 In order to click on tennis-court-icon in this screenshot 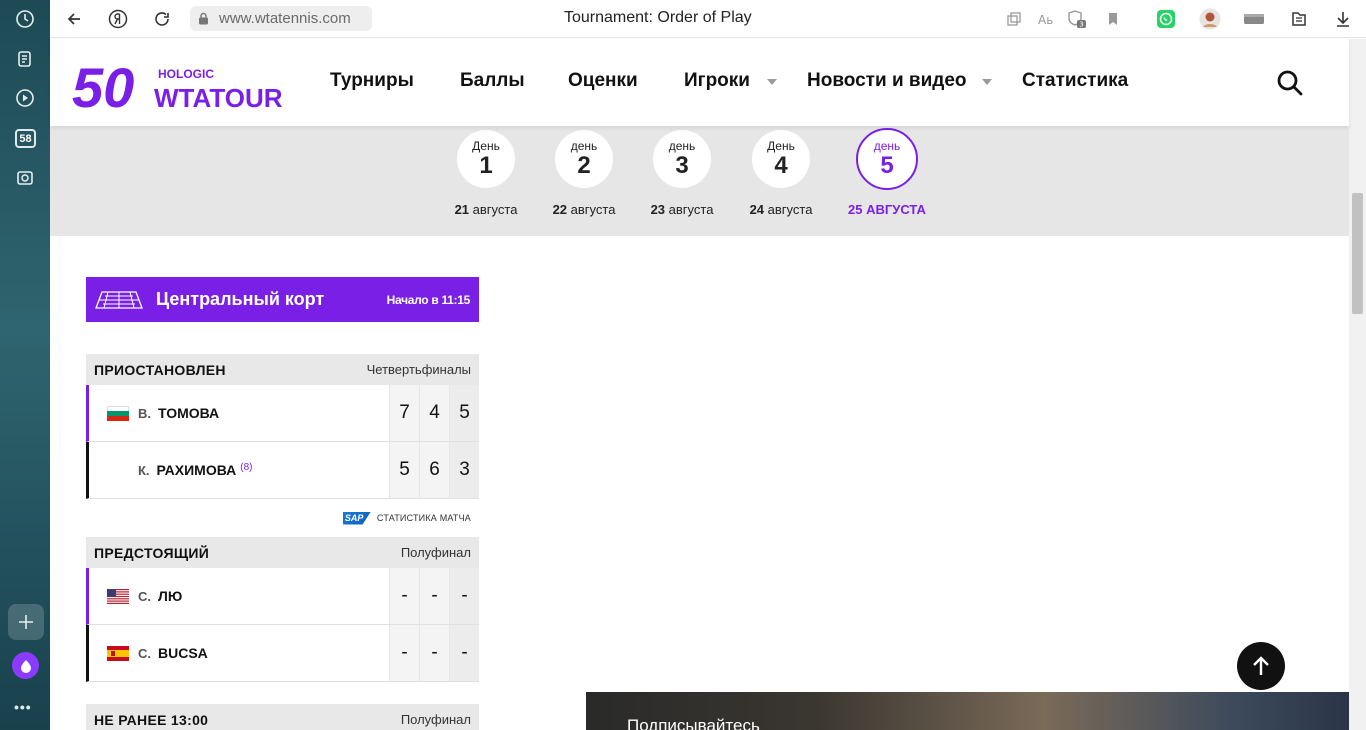, I will do `click(119, 300)`.